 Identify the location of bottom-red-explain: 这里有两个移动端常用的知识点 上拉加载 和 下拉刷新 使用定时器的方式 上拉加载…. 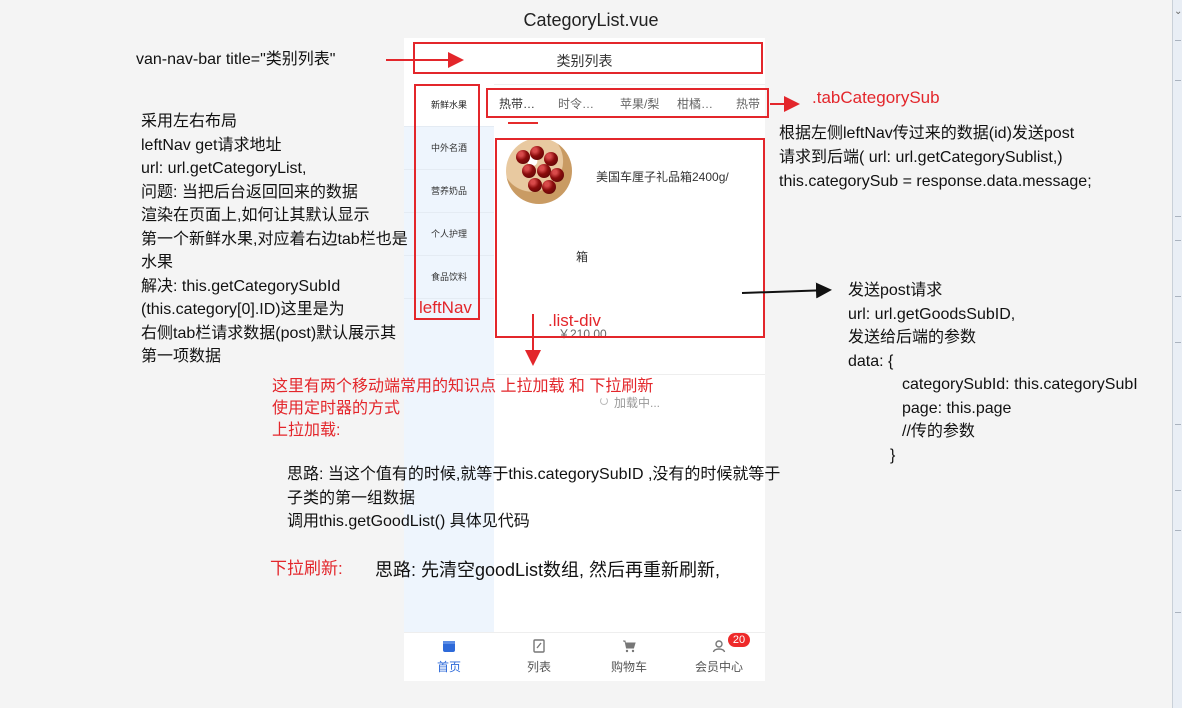
(463, 408).